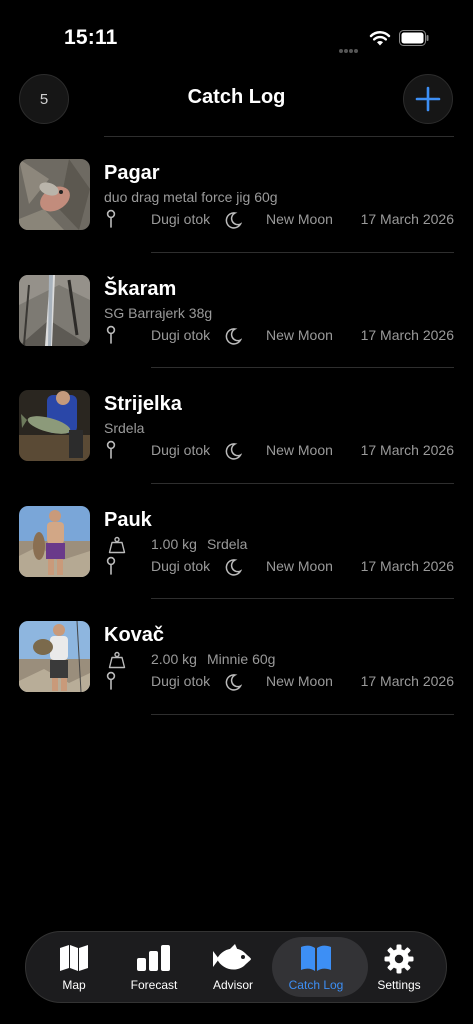 This screenshot has height=1024, width=473. What do you see at coordinates (399, 985) in the screenshot?
I see `tab-label: Settings` at bounding box center [399, 985].